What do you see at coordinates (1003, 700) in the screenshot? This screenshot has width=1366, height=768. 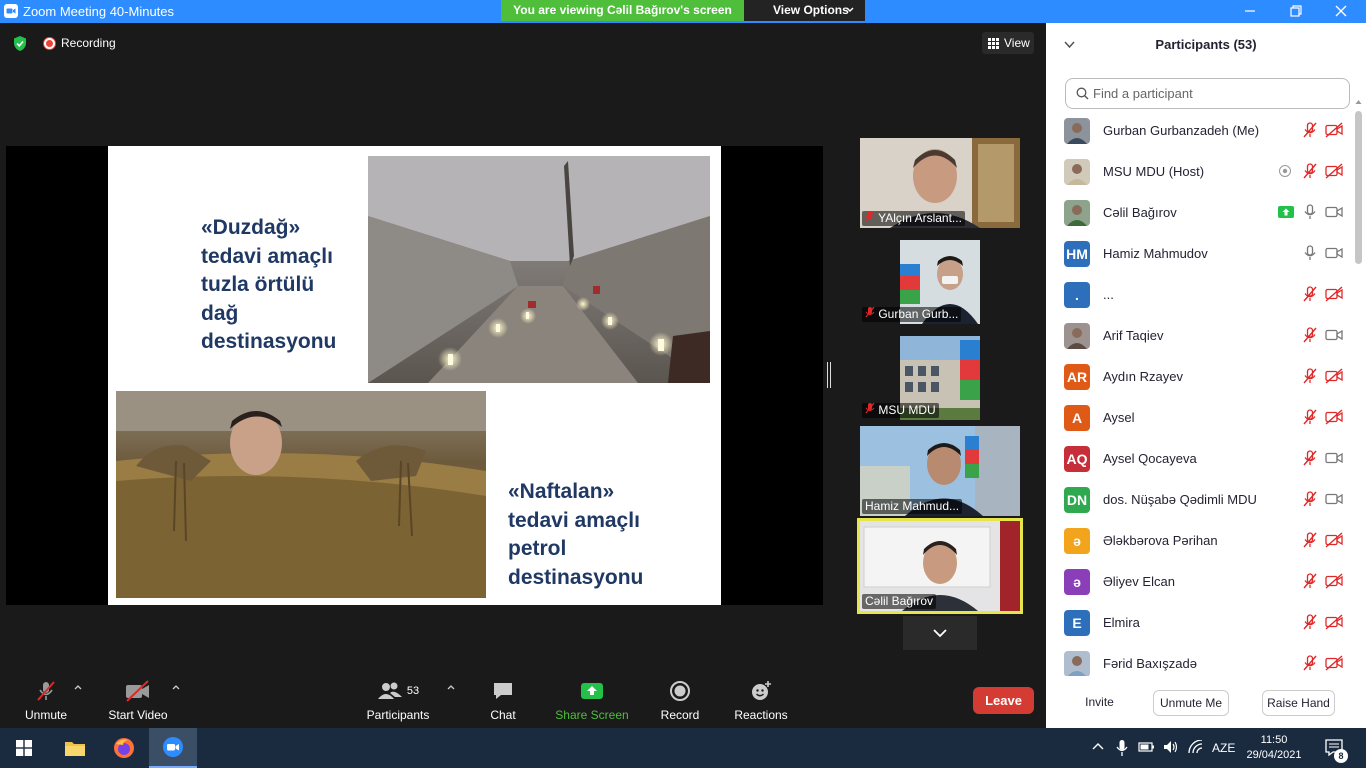 I see `leave-button: Leave` at bounding box center [1003, 700].